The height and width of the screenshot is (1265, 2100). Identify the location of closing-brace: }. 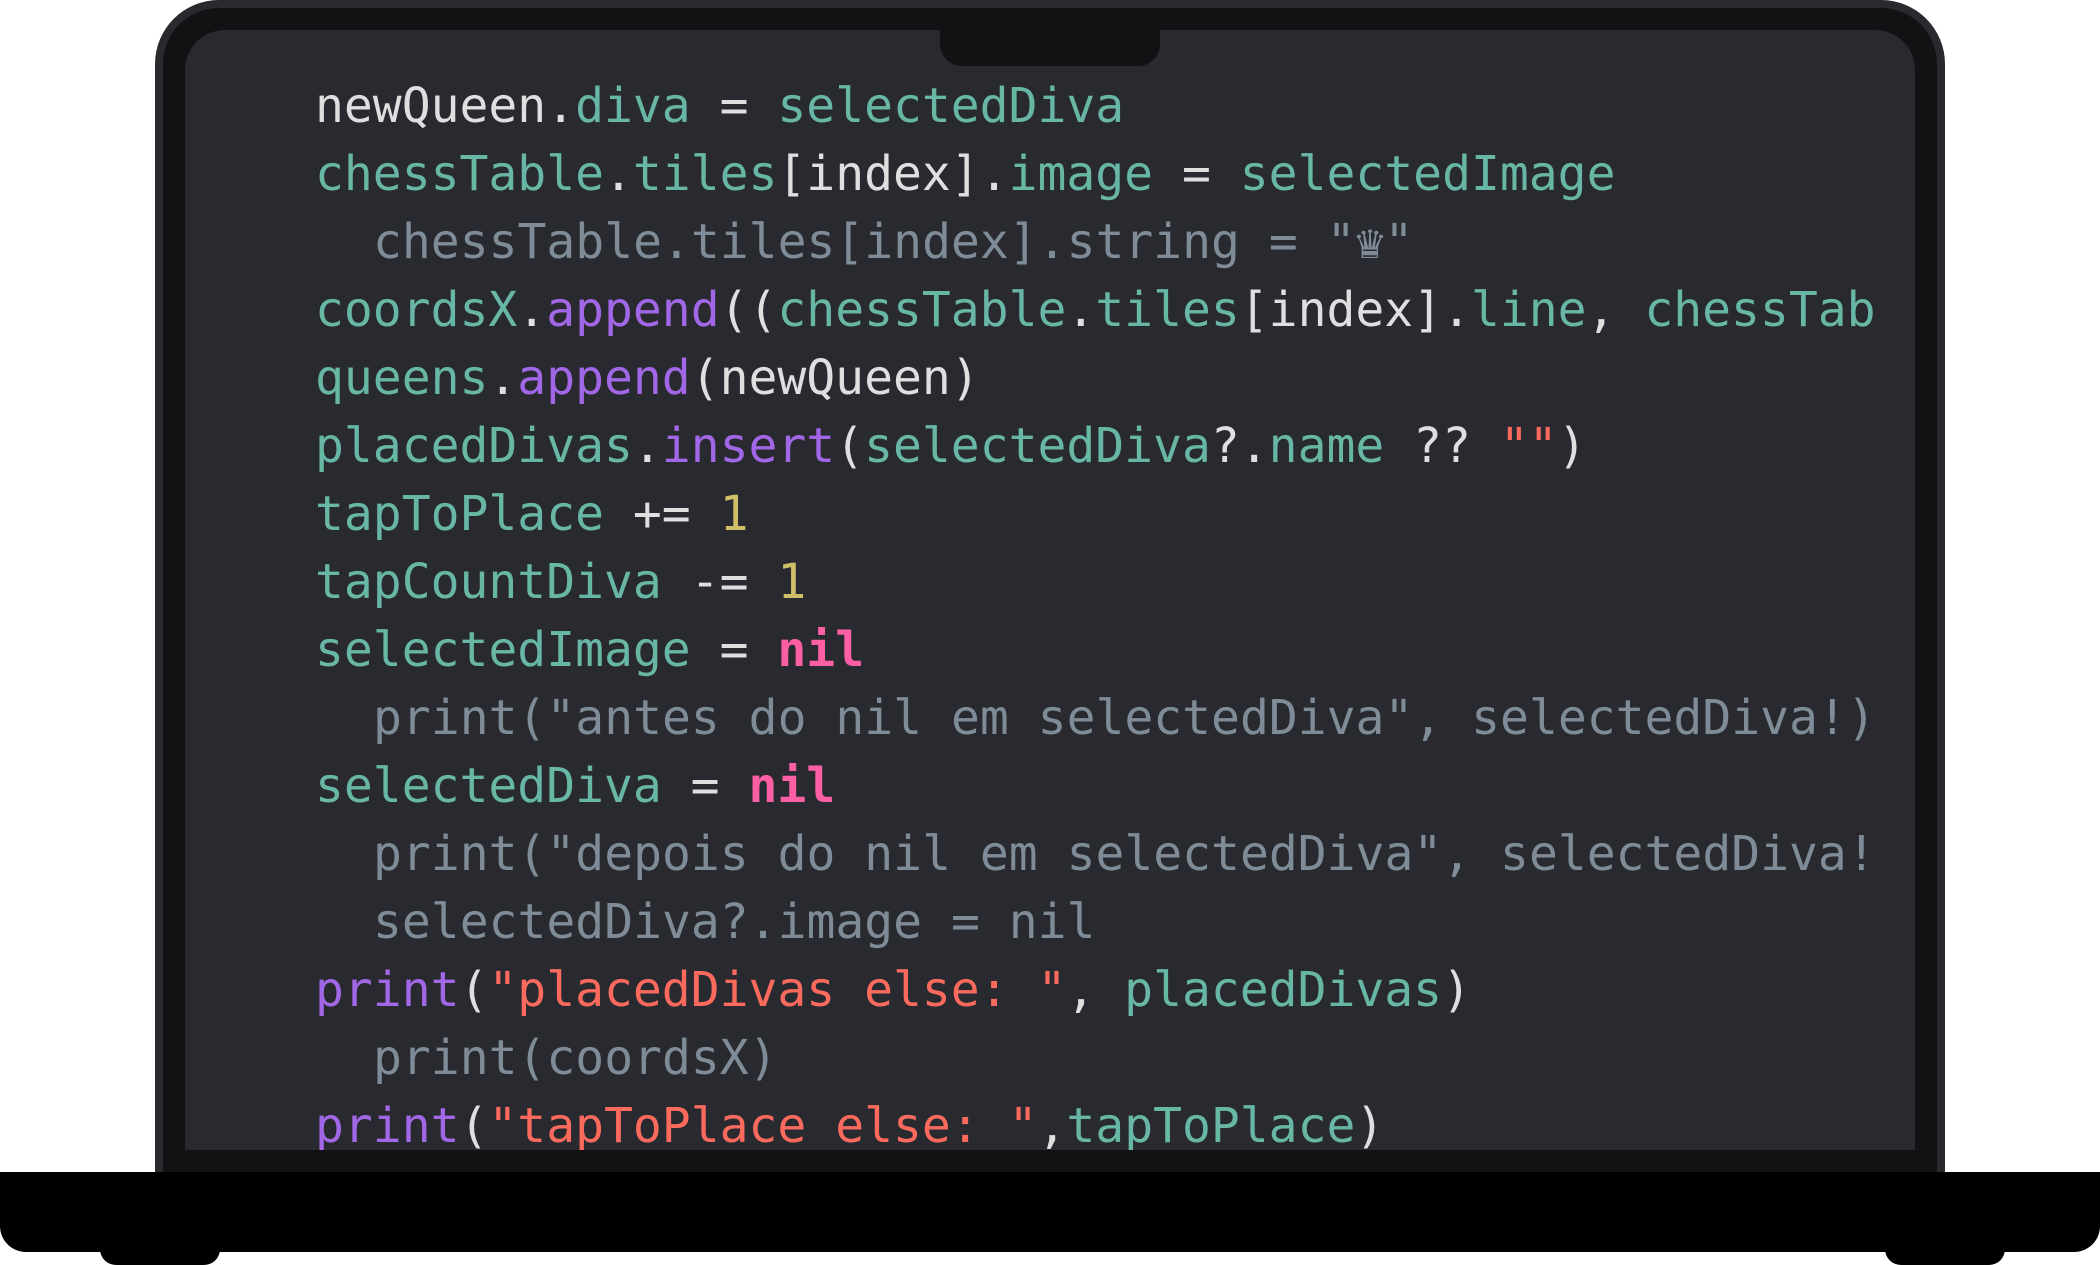
(209, 1149).